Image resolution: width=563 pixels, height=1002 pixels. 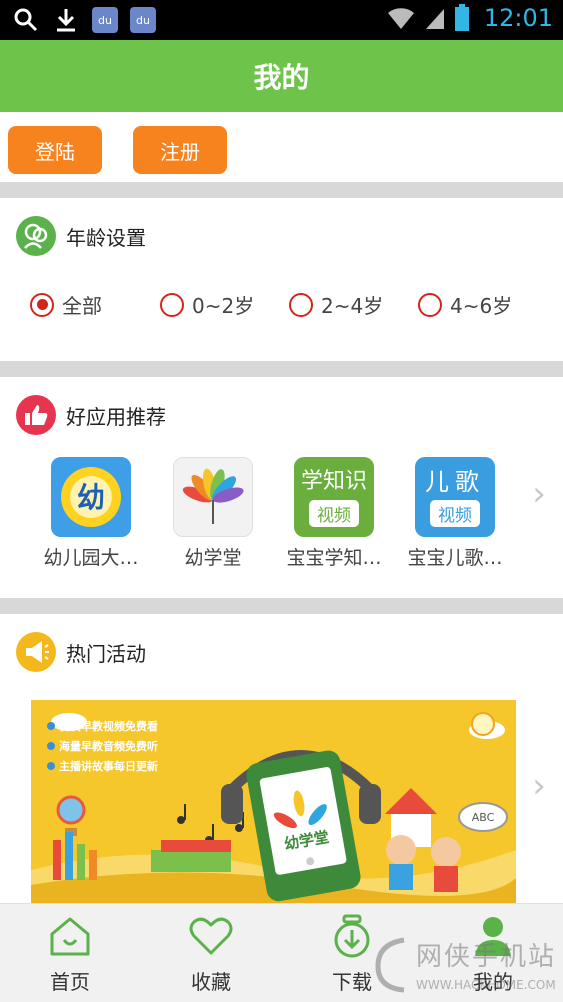 I want to click on page-title: 我的, so click(x=281, y=77).